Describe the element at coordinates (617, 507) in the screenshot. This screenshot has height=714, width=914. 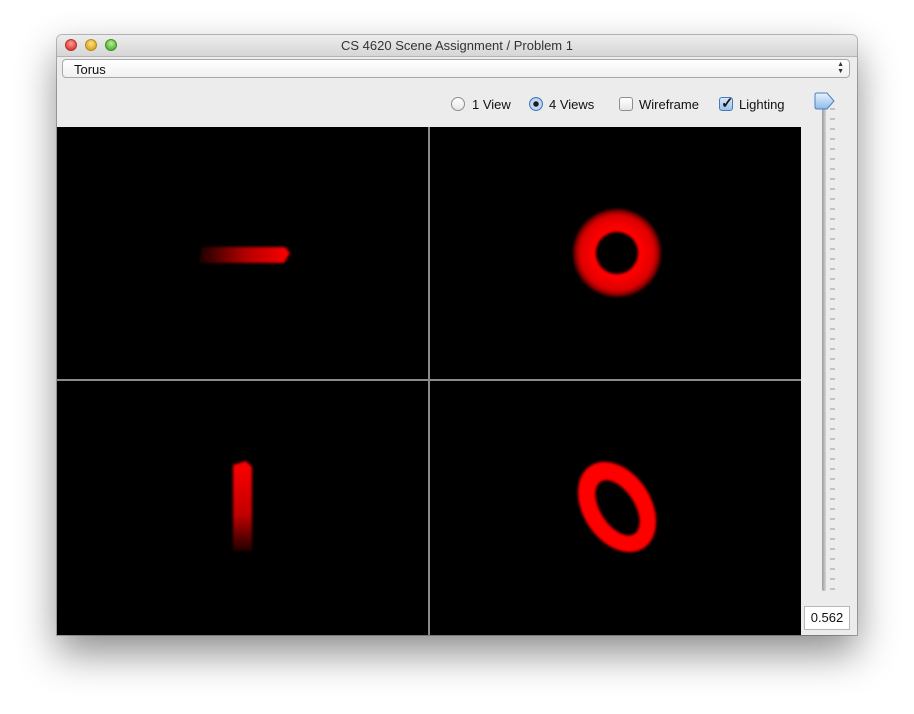
I see `torus-bottom-right` at that location.